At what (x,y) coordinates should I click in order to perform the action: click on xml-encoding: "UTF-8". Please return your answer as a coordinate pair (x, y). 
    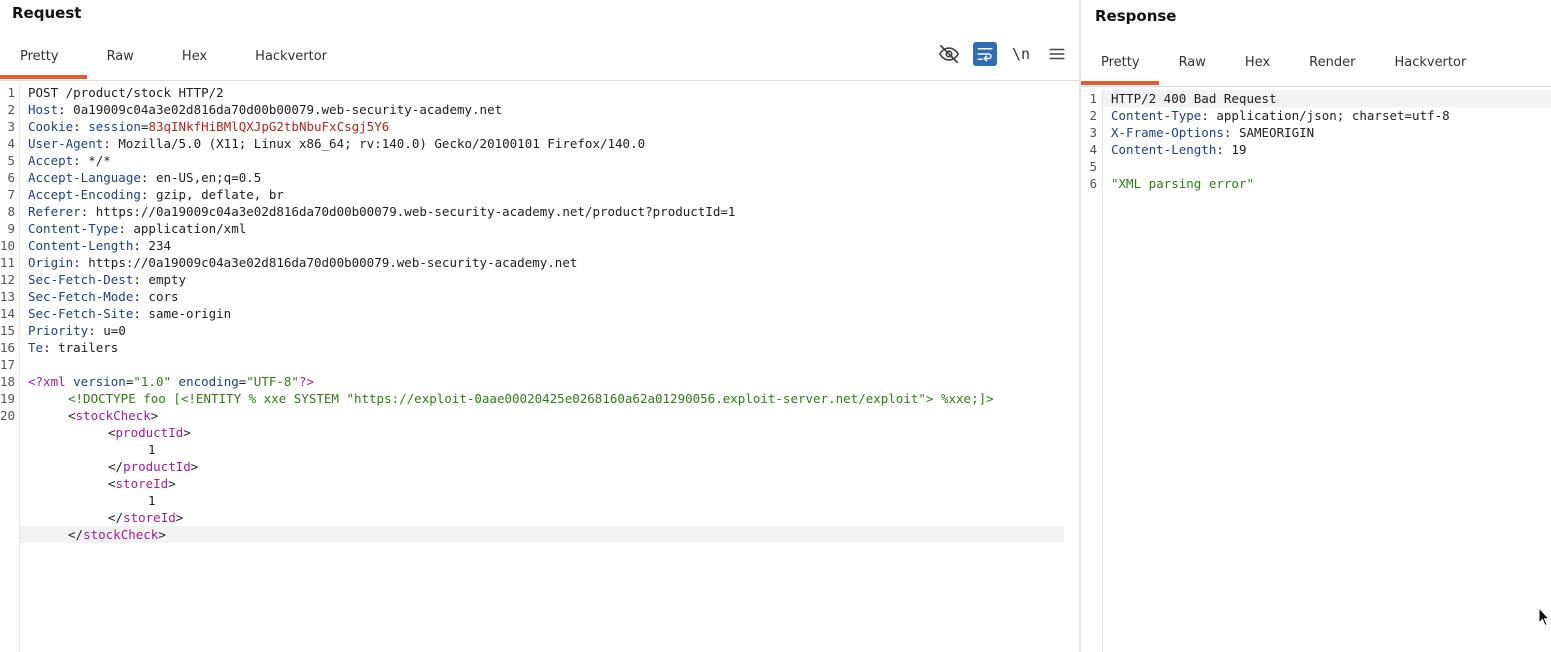
    Looking at the image, I should click on (272, 381).